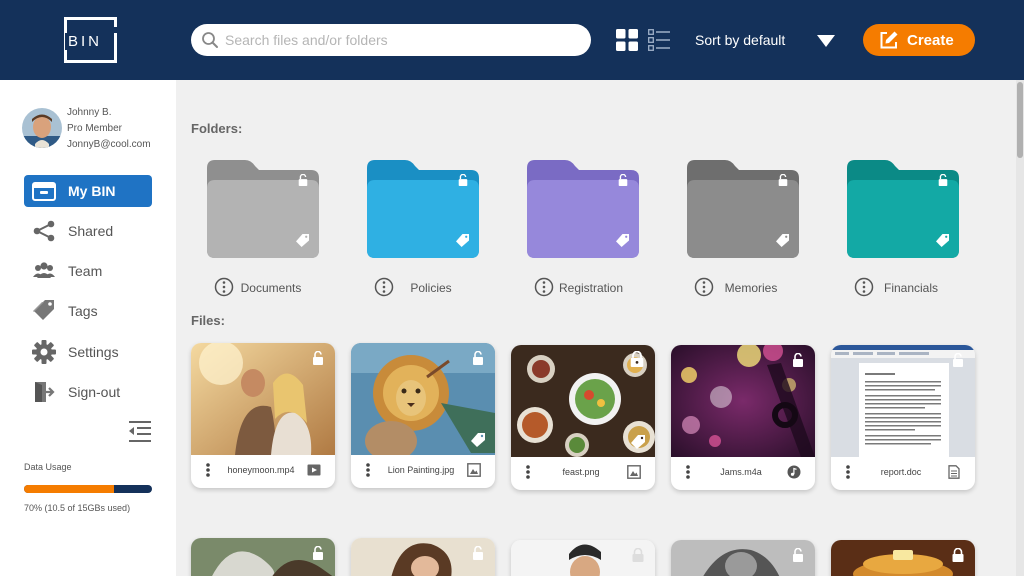 Image resolution: width=1024 pixels, height=576 pixels. I want to click on file-card: feast.png, so click(583, 417).